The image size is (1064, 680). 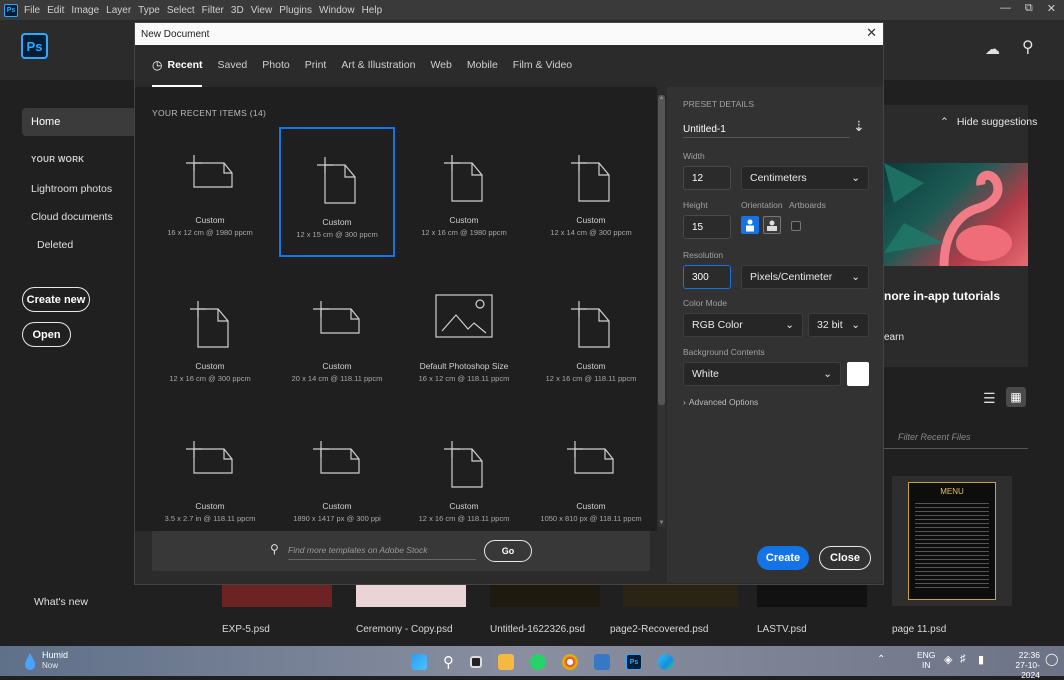 I want to click on close-button: Close, so click(x=845, y=558).